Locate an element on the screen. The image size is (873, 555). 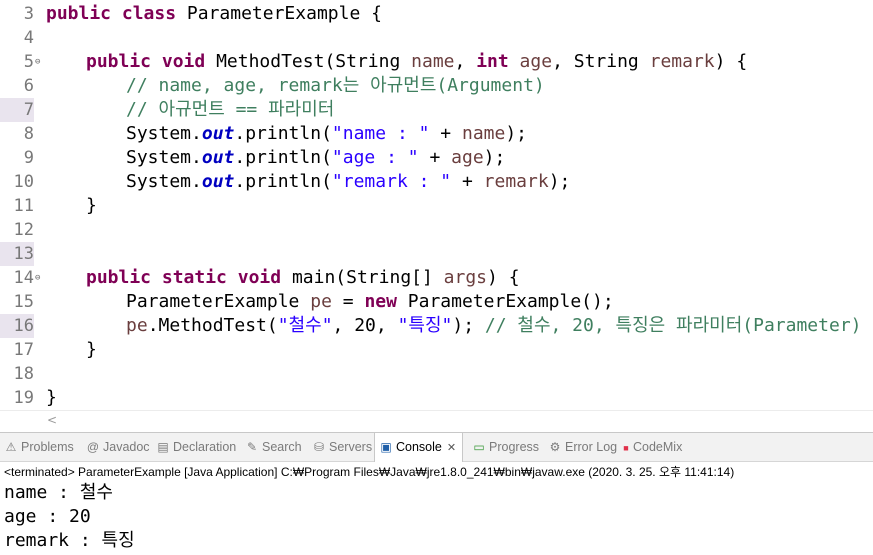
code-text: MethodTest(String is located at coordinates (308, 61).